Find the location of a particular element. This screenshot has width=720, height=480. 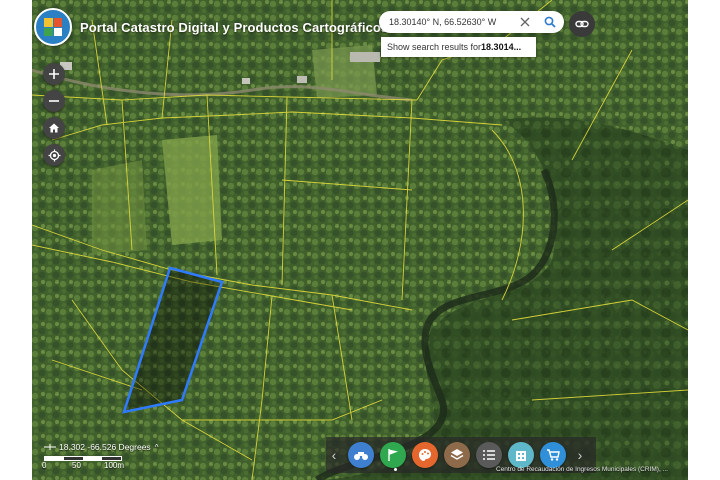

search-icon is located at coordinates (550, 22).